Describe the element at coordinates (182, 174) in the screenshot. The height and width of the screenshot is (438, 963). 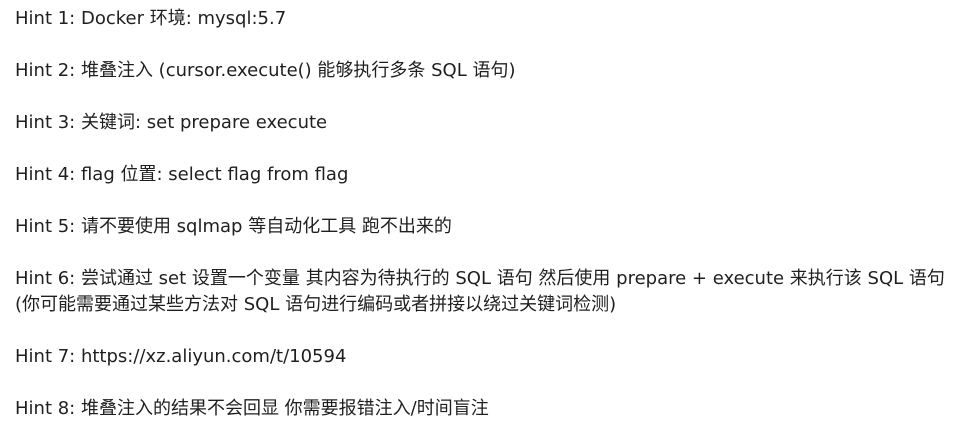
I see `hint-4: Hint 4: flag 位置: select flag from flag` at that location.